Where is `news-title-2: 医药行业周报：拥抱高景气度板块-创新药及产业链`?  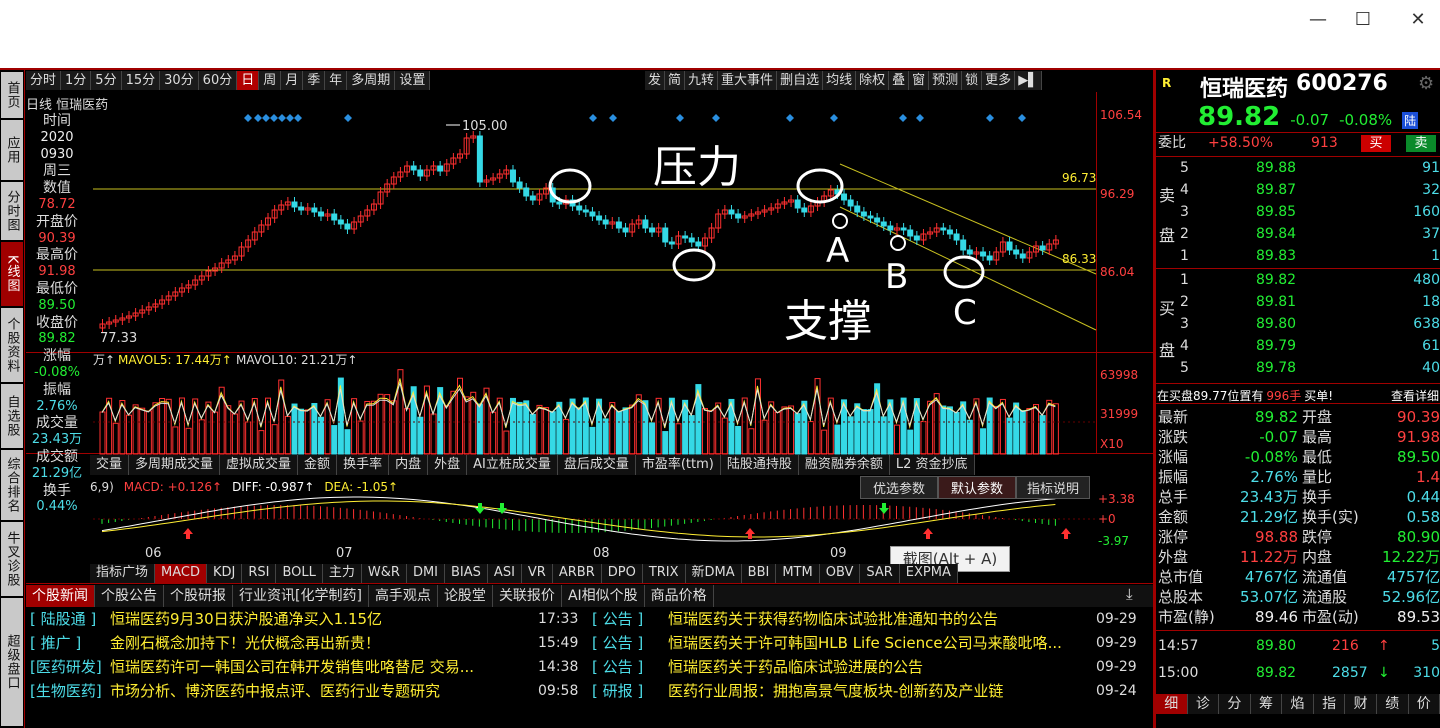 news-title-2: 医药行业周报：拥抱高景气度板块-创新药及产业链 is located at coordinates (835, 691).